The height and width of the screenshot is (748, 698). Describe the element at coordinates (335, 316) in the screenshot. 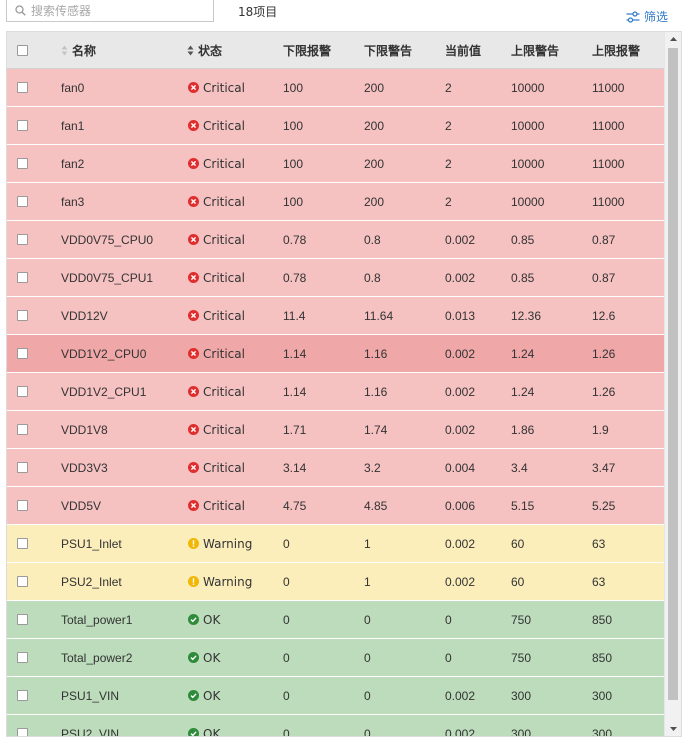

I see `table-row: VDD12V Critical 11.4 11.64 0.013 12.36 12.6` at that location.